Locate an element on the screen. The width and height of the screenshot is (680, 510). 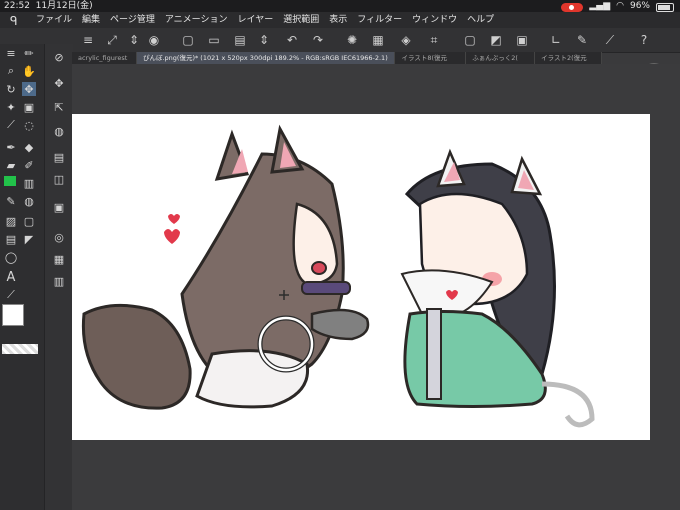
text-icon: A is located at coordinates (11, 277).